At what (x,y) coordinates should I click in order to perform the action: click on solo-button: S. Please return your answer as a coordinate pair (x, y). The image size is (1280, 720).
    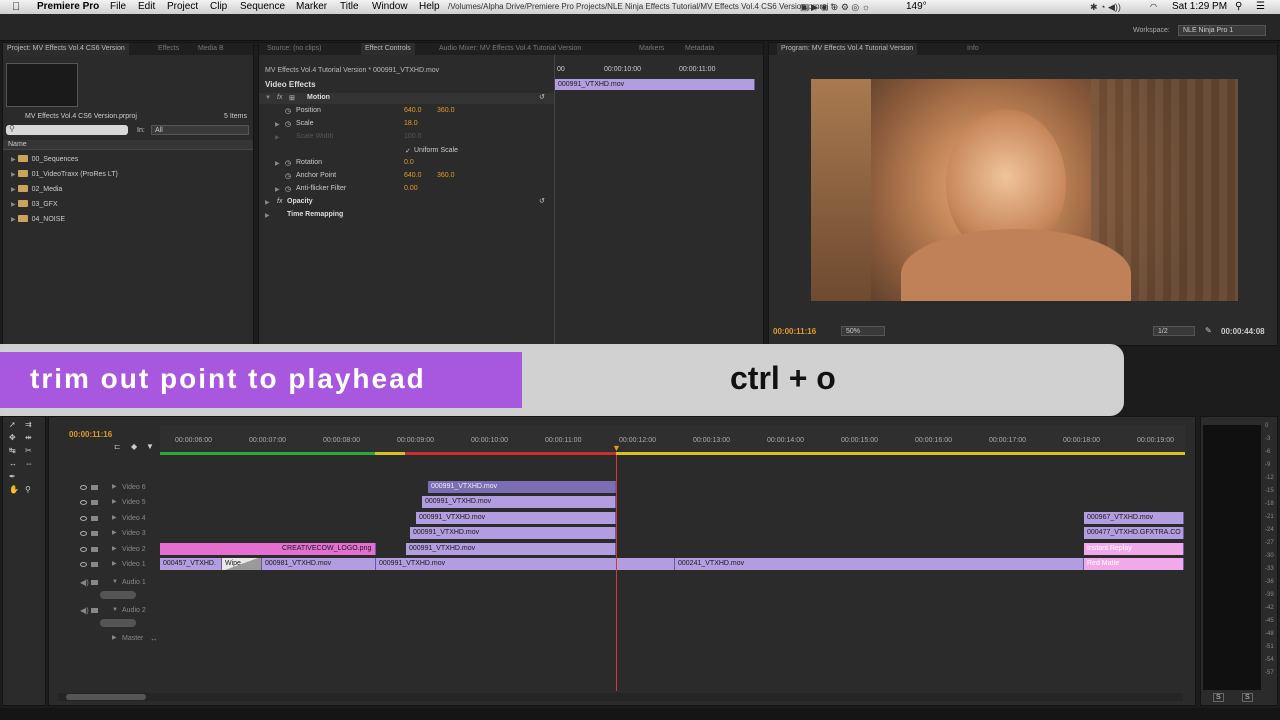
    Looking at the image, I should click on (1247, 697).